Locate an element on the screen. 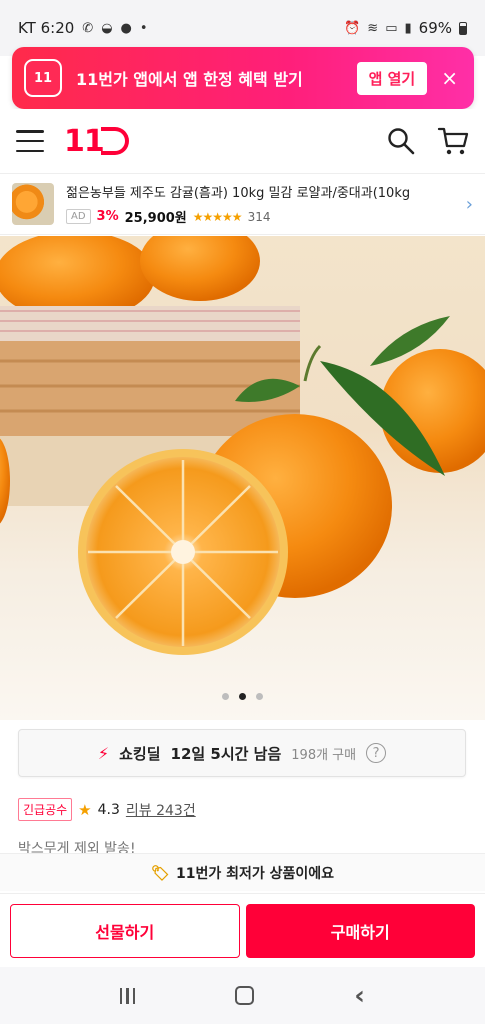  system-nav-bar: ‹ is located at coordinates (242, 995).